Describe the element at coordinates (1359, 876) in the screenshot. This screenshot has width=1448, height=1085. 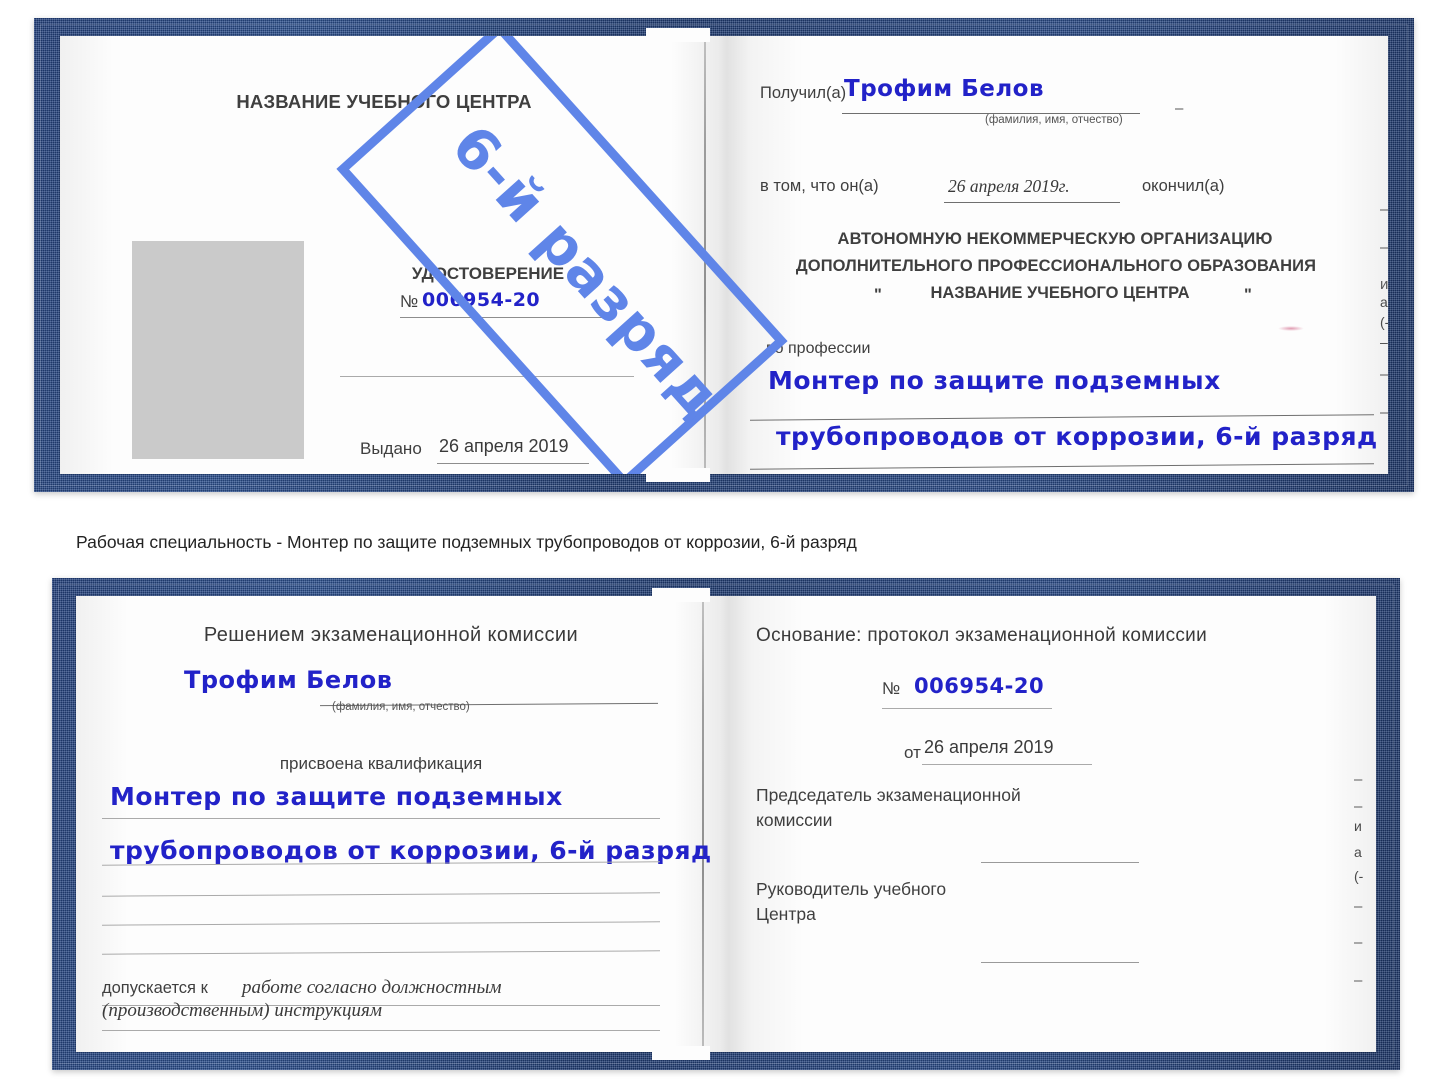
I see `edge-fragment-b5: (-` at that location.